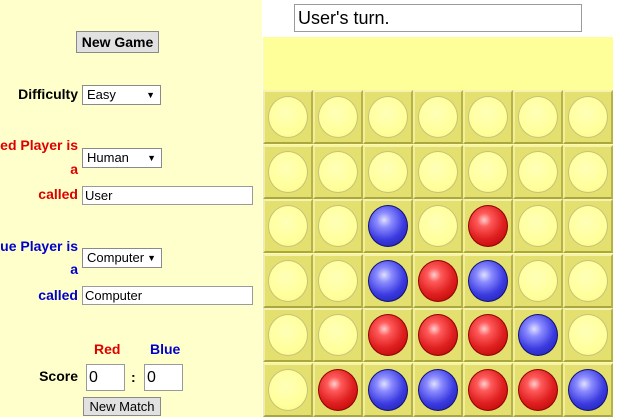 The image size is (617, 417). I want to click on blue-score-field: 0, so click(163, 377).